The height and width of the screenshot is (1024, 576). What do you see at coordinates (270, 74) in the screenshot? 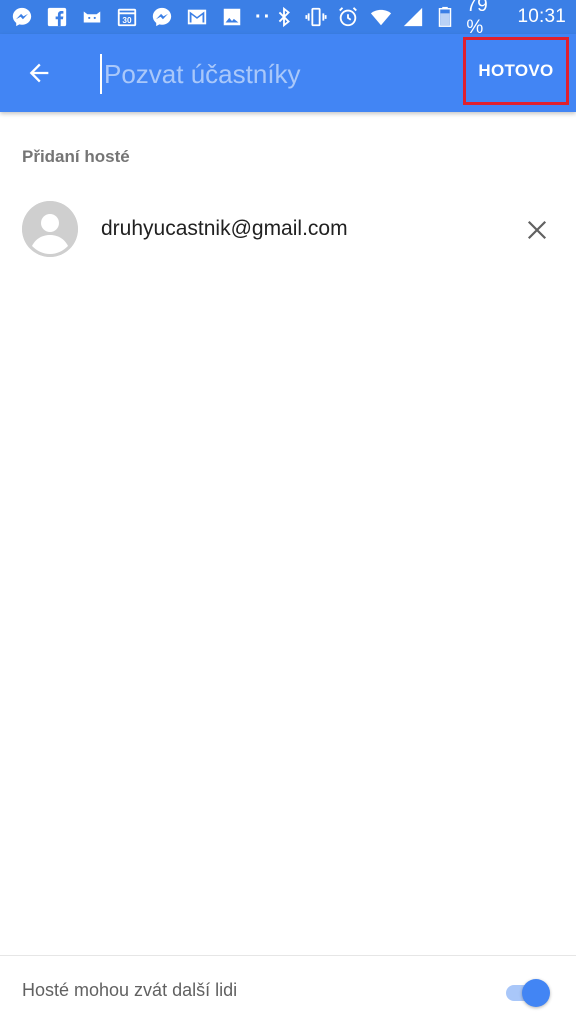
I see `invite-guests-input` at bounding box center [270, 74].